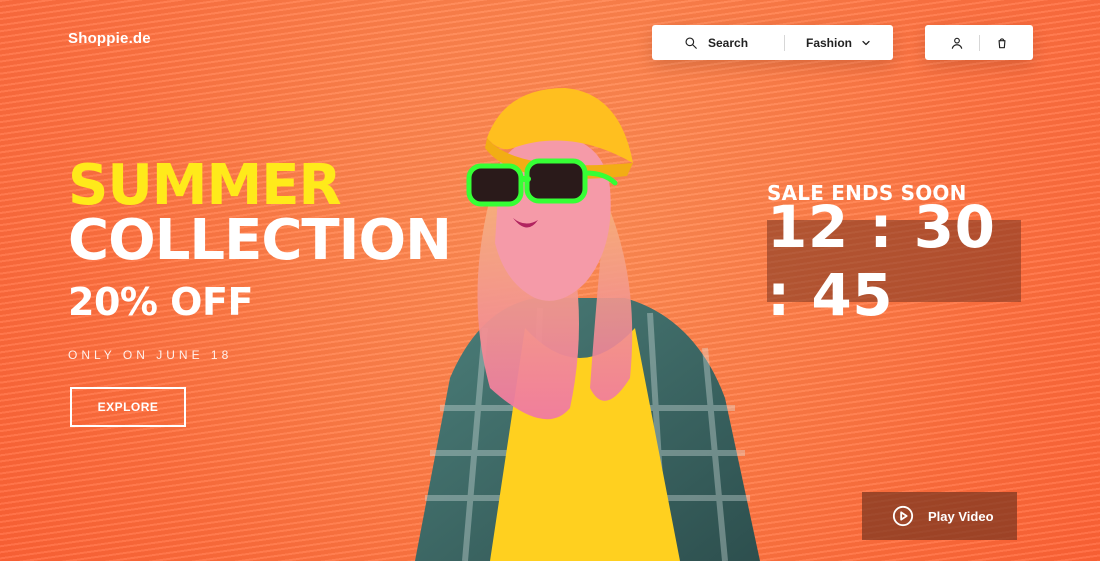 Image resolution: width=1100 pixels, height=561 pixels. Describe the element at coordinates (728, 42) in the screenshot. I see `search-label: Search` at that location.